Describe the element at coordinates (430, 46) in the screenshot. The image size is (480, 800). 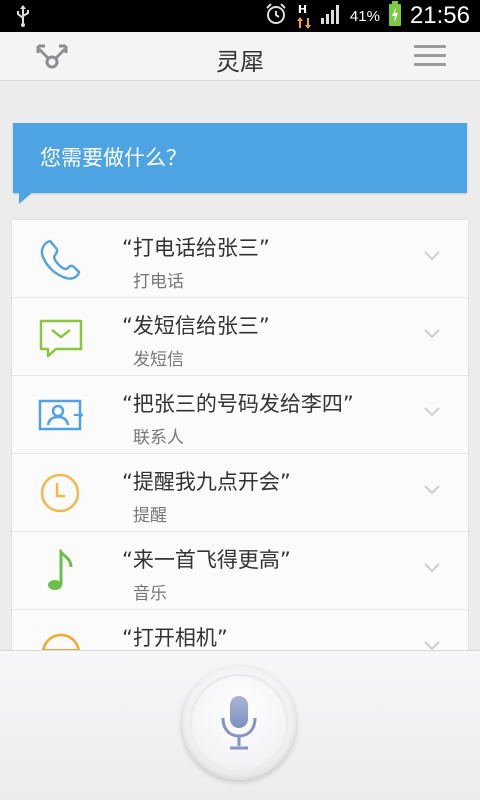
I see `menu-icon` at that location.